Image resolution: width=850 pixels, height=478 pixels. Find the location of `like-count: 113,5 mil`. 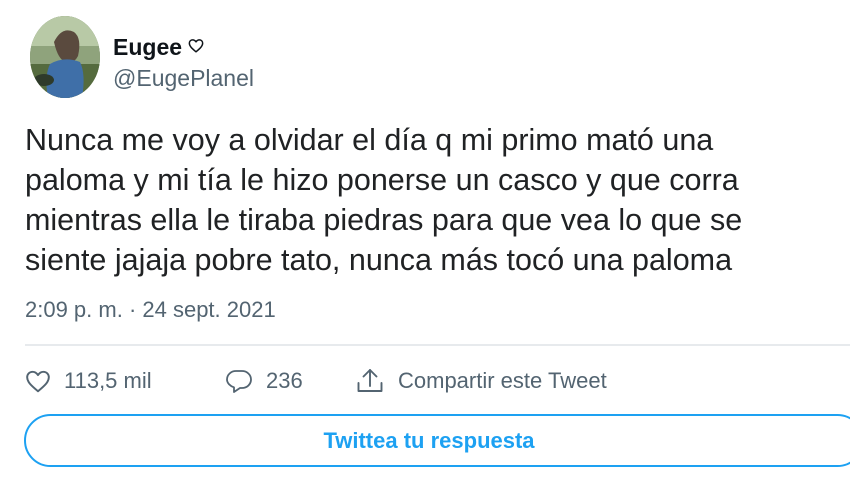

like-count: 113,5 mil is located at coordinates (108, 380).